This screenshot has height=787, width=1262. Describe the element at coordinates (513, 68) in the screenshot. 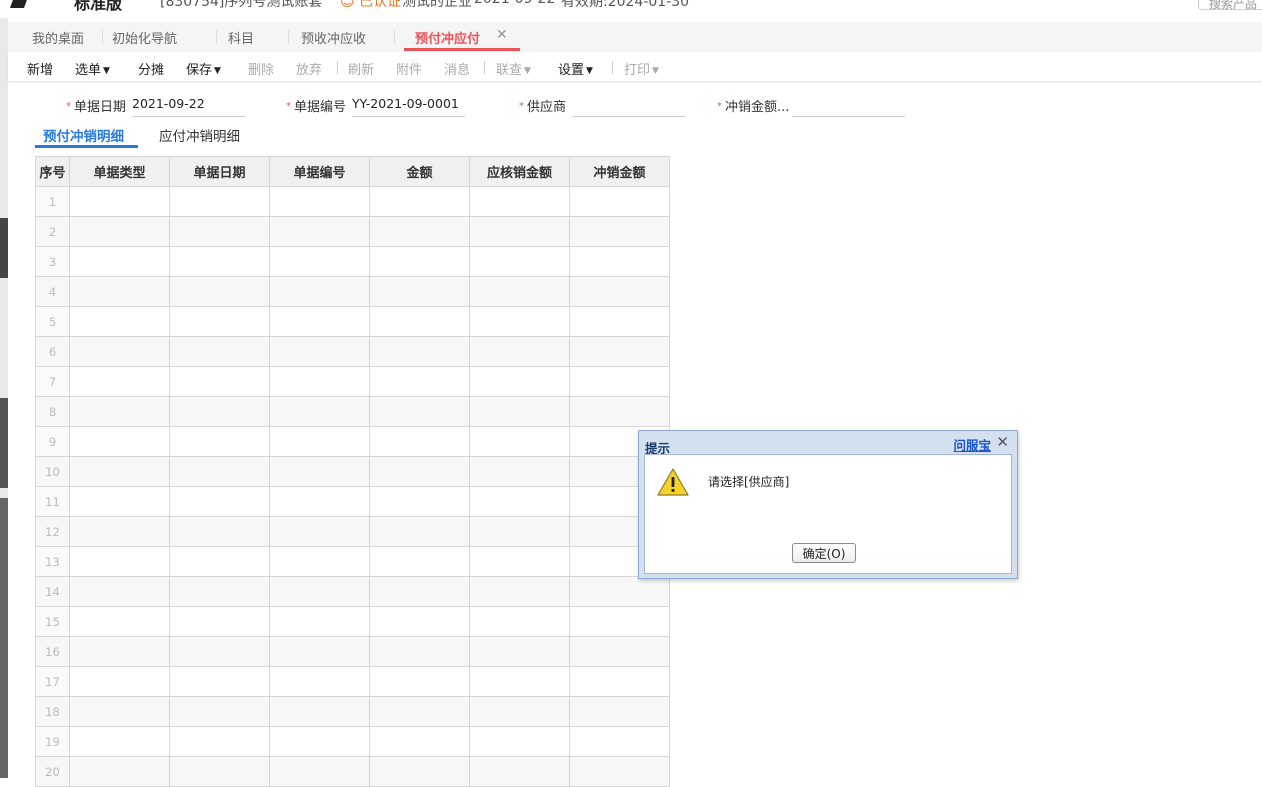

I see `query-button: 联查 ▼` at that location.